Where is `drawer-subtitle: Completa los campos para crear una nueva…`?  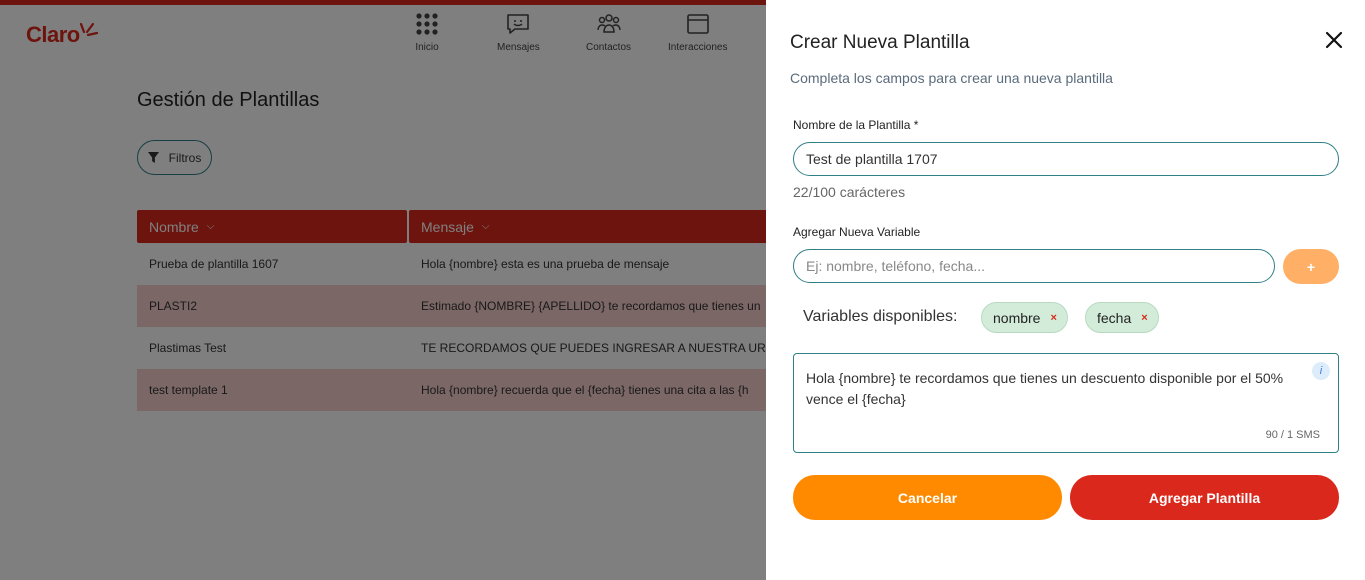 drawer-subtitle: Completa los campos para crear una nueva… is located at coordinates (951, 78).